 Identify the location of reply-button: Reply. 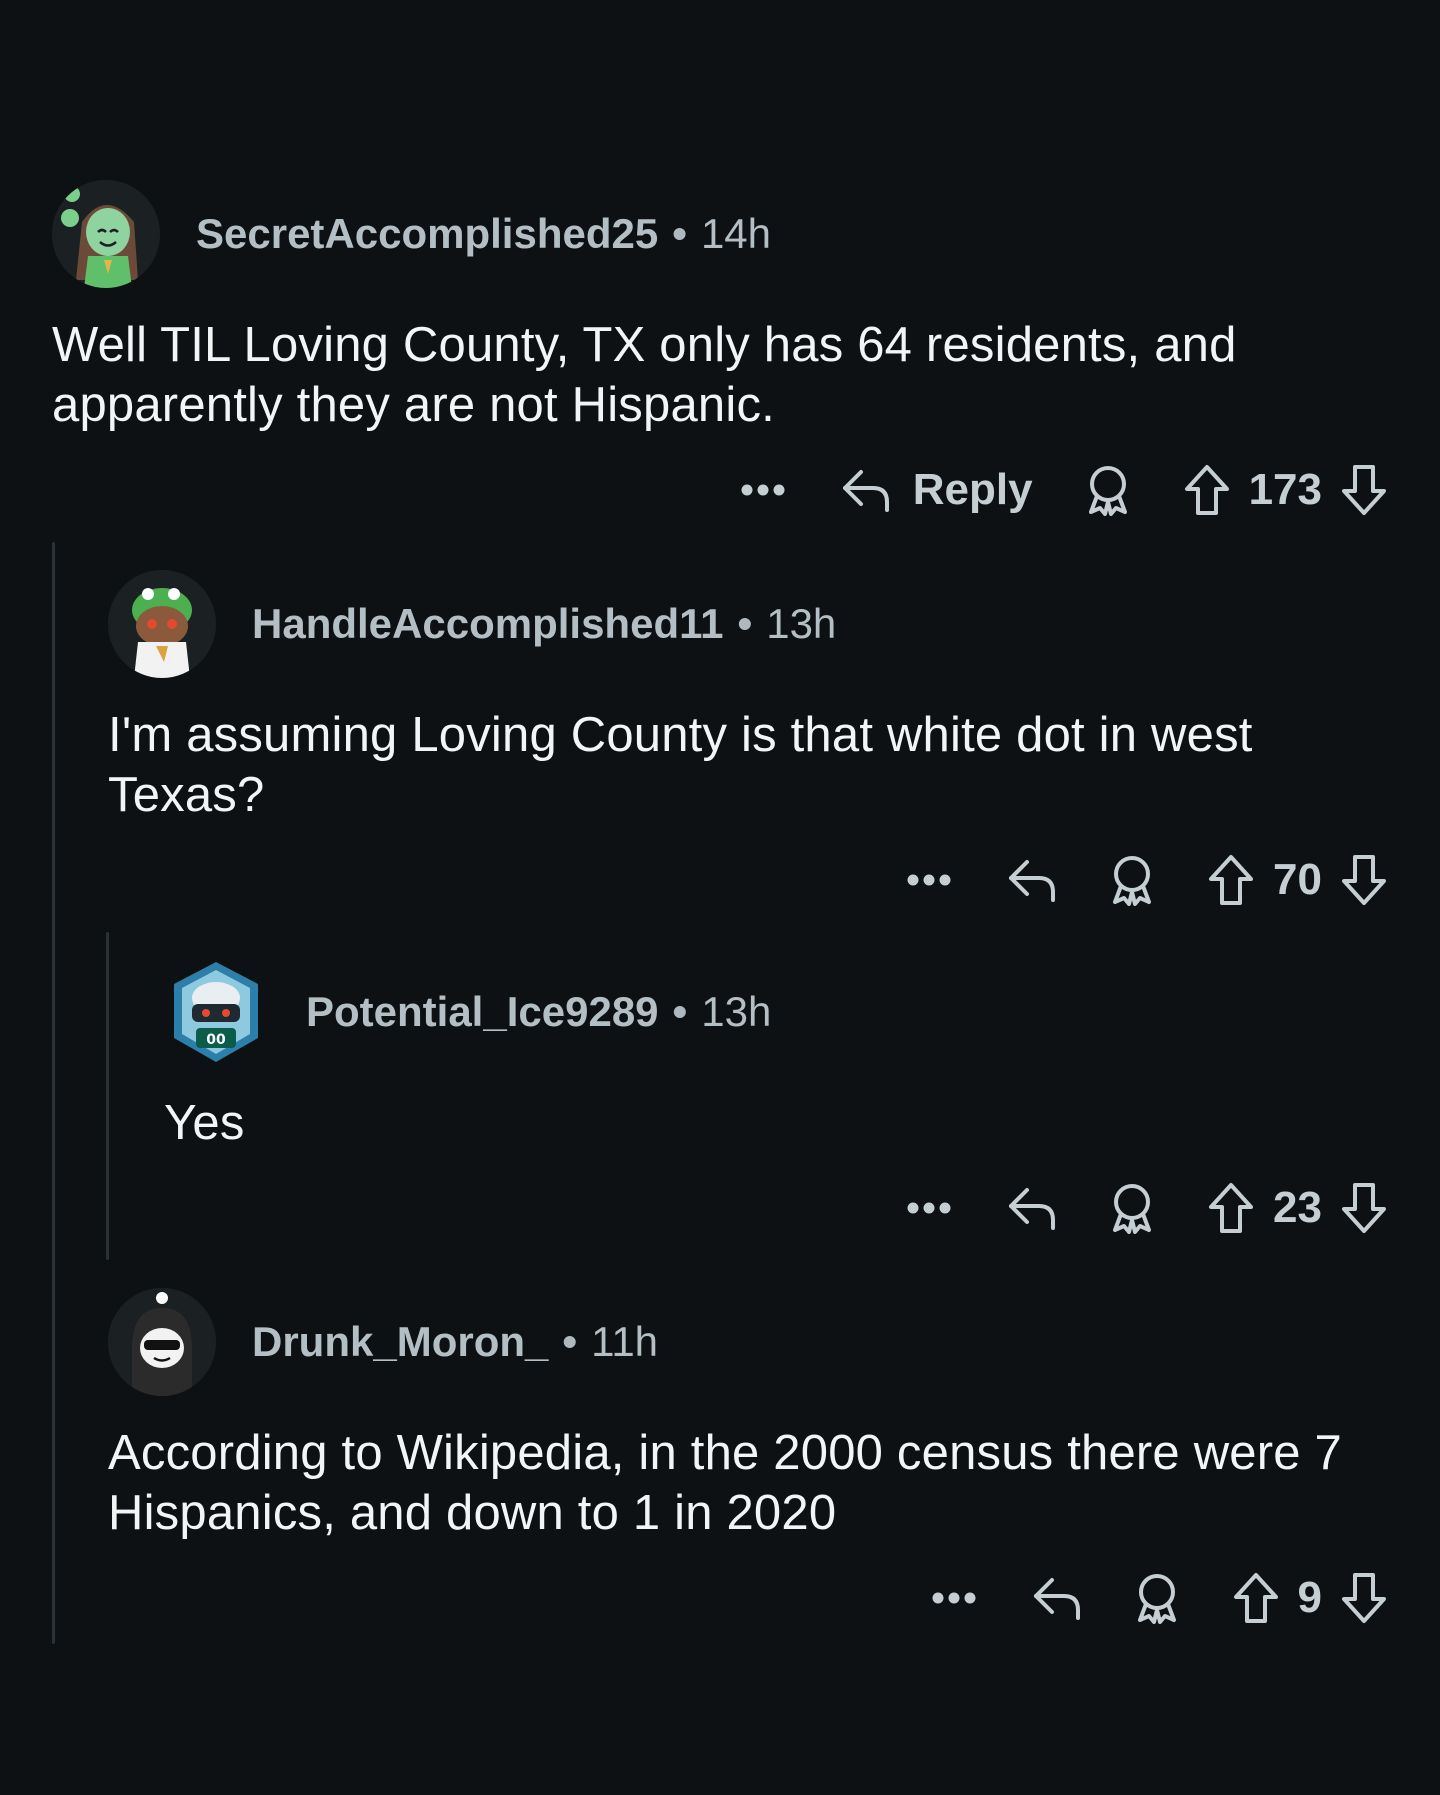
(937, 490).